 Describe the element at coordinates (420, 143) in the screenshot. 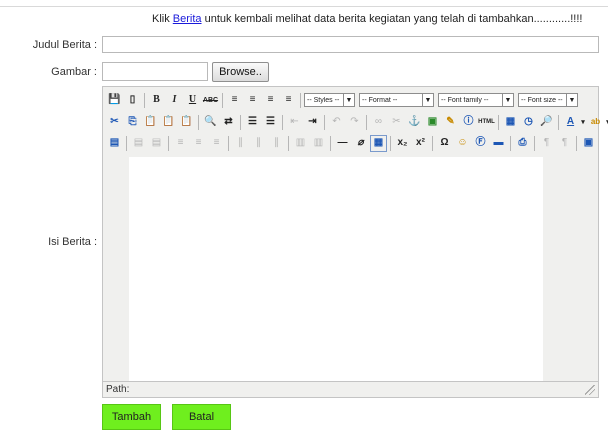

I see `superscript-icon: x²` at that location.